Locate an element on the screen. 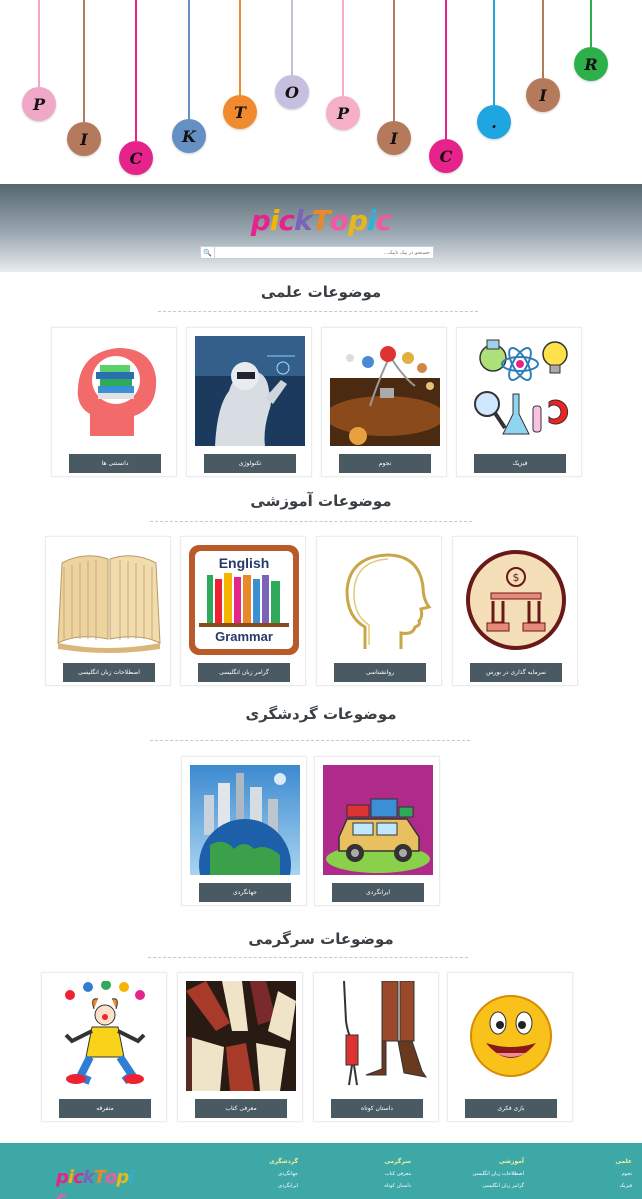 This screenshot has width=642, height=1199. world-tourism-image is located at coordinates (245, 820).